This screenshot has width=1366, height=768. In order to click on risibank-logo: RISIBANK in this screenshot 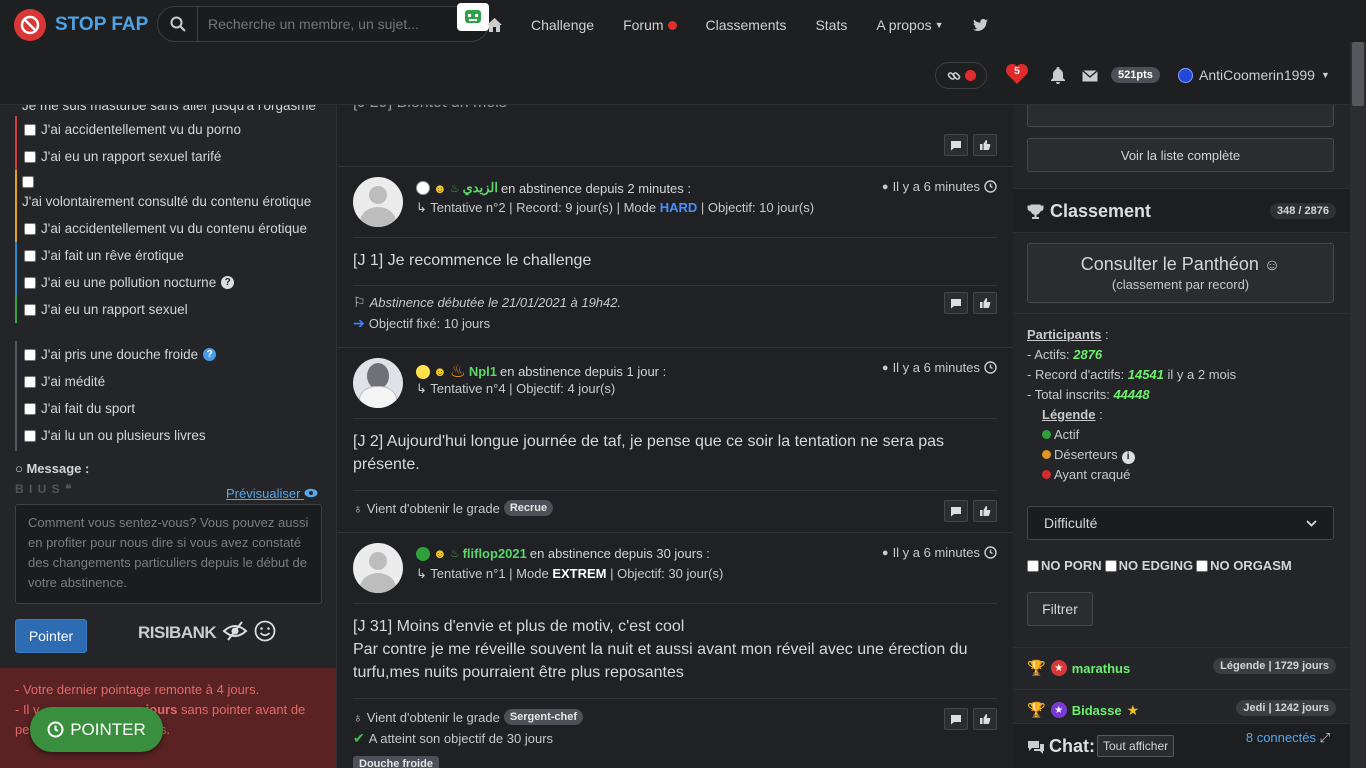, I will do `click(177, 632)`.